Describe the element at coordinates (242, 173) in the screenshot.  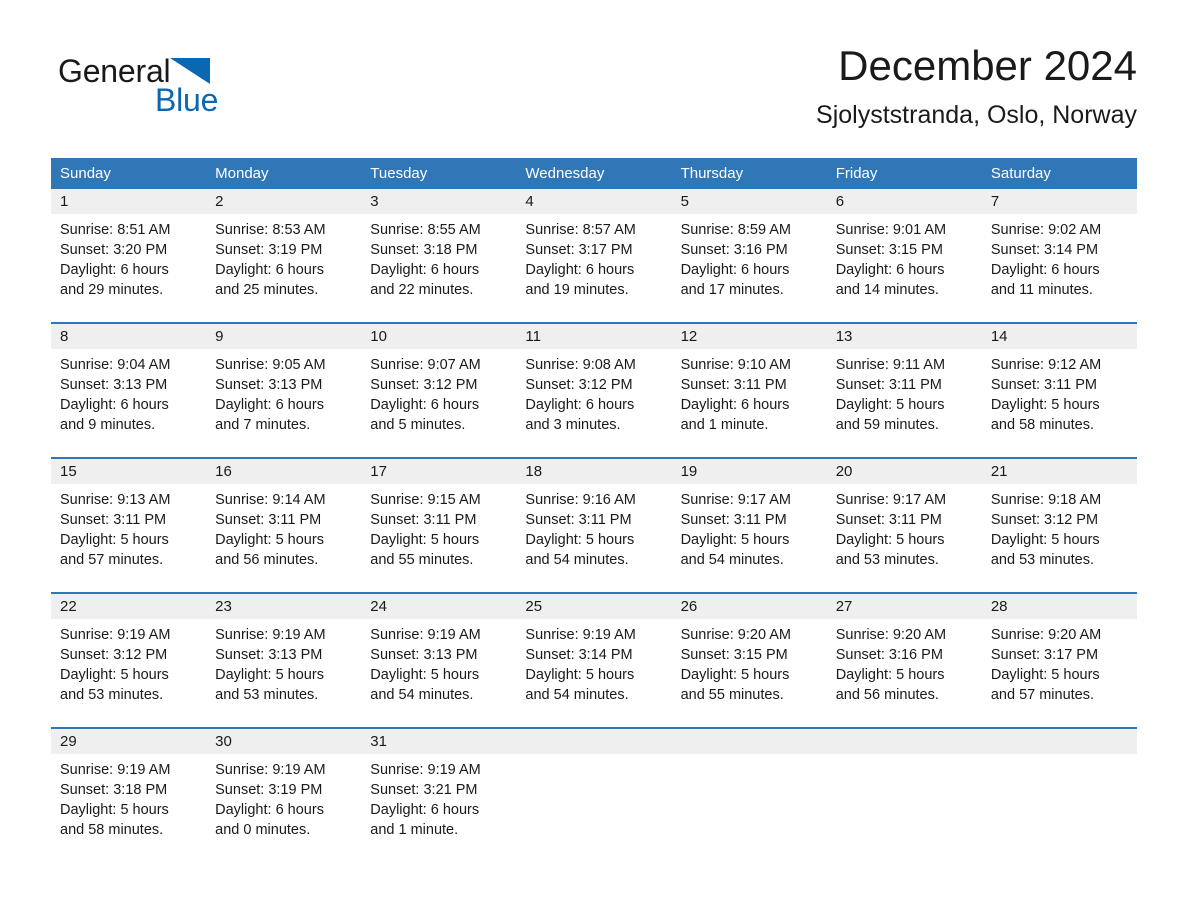
I see `weekday-header-monday: Monday` at that location.